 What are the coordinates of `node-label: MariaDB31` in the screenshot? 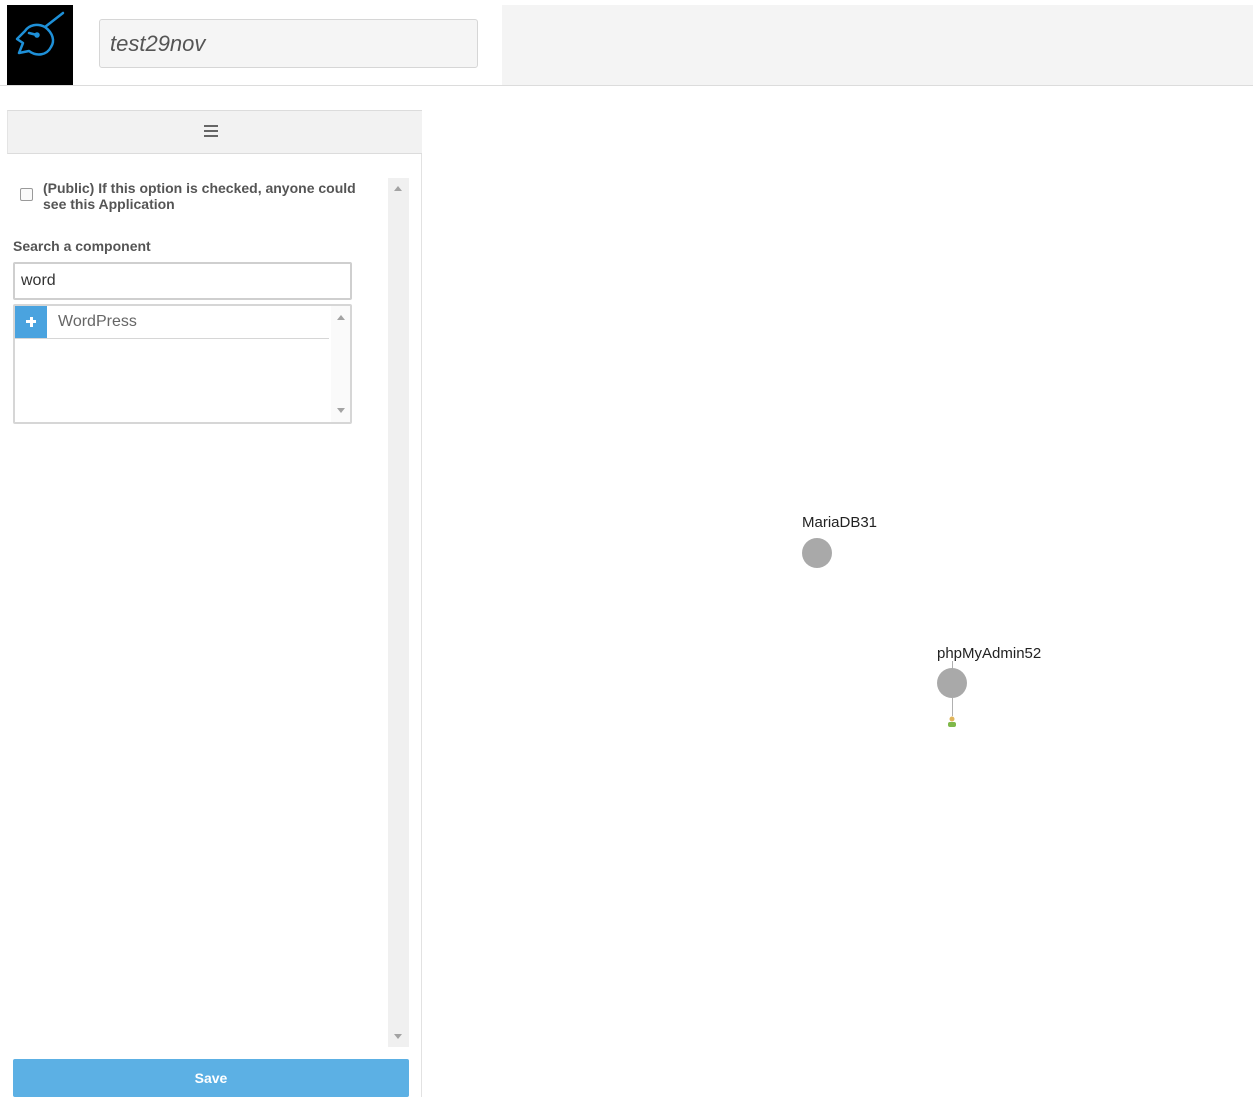 It's located at (840, 522).